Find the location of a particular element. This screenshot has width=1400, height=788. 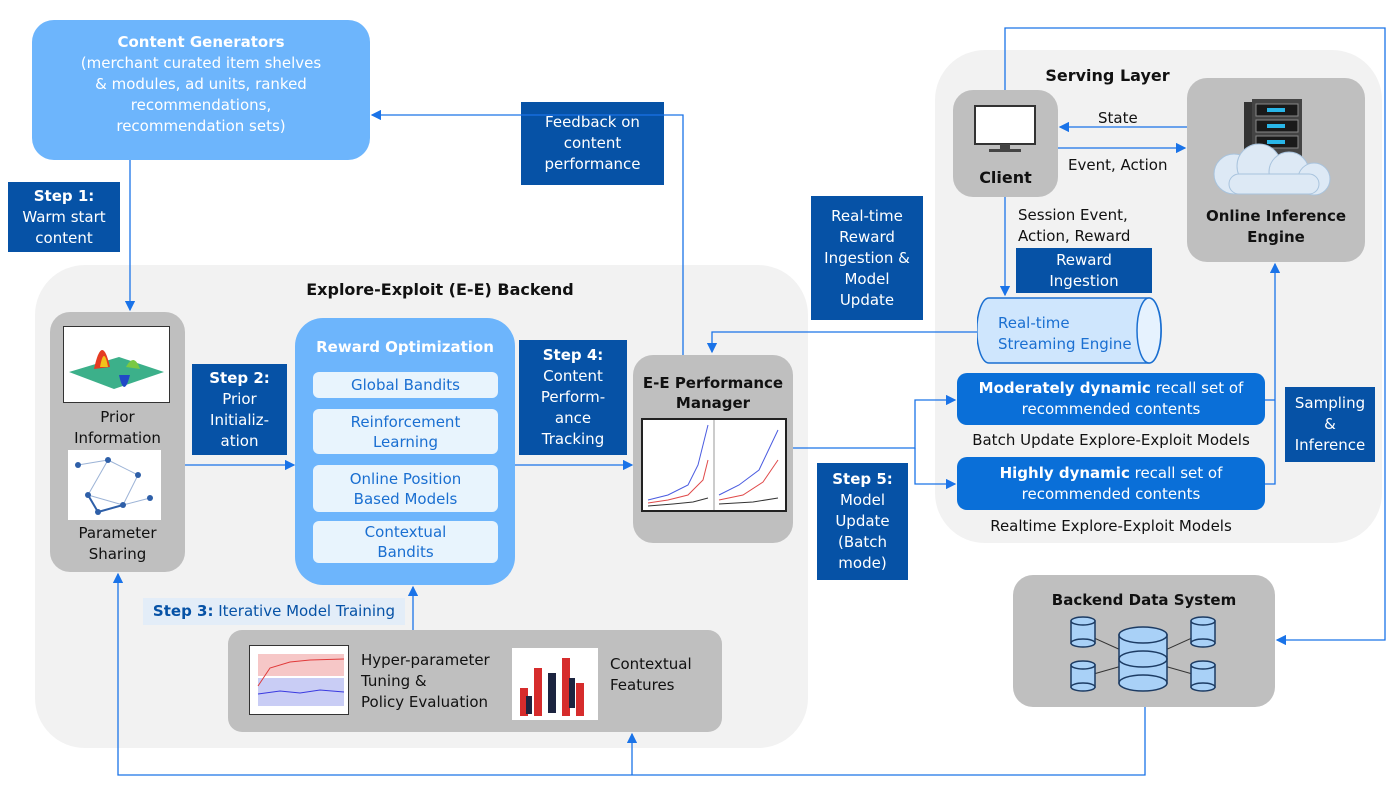

pm-title-line: Manager is located at coordinates (713, 403).